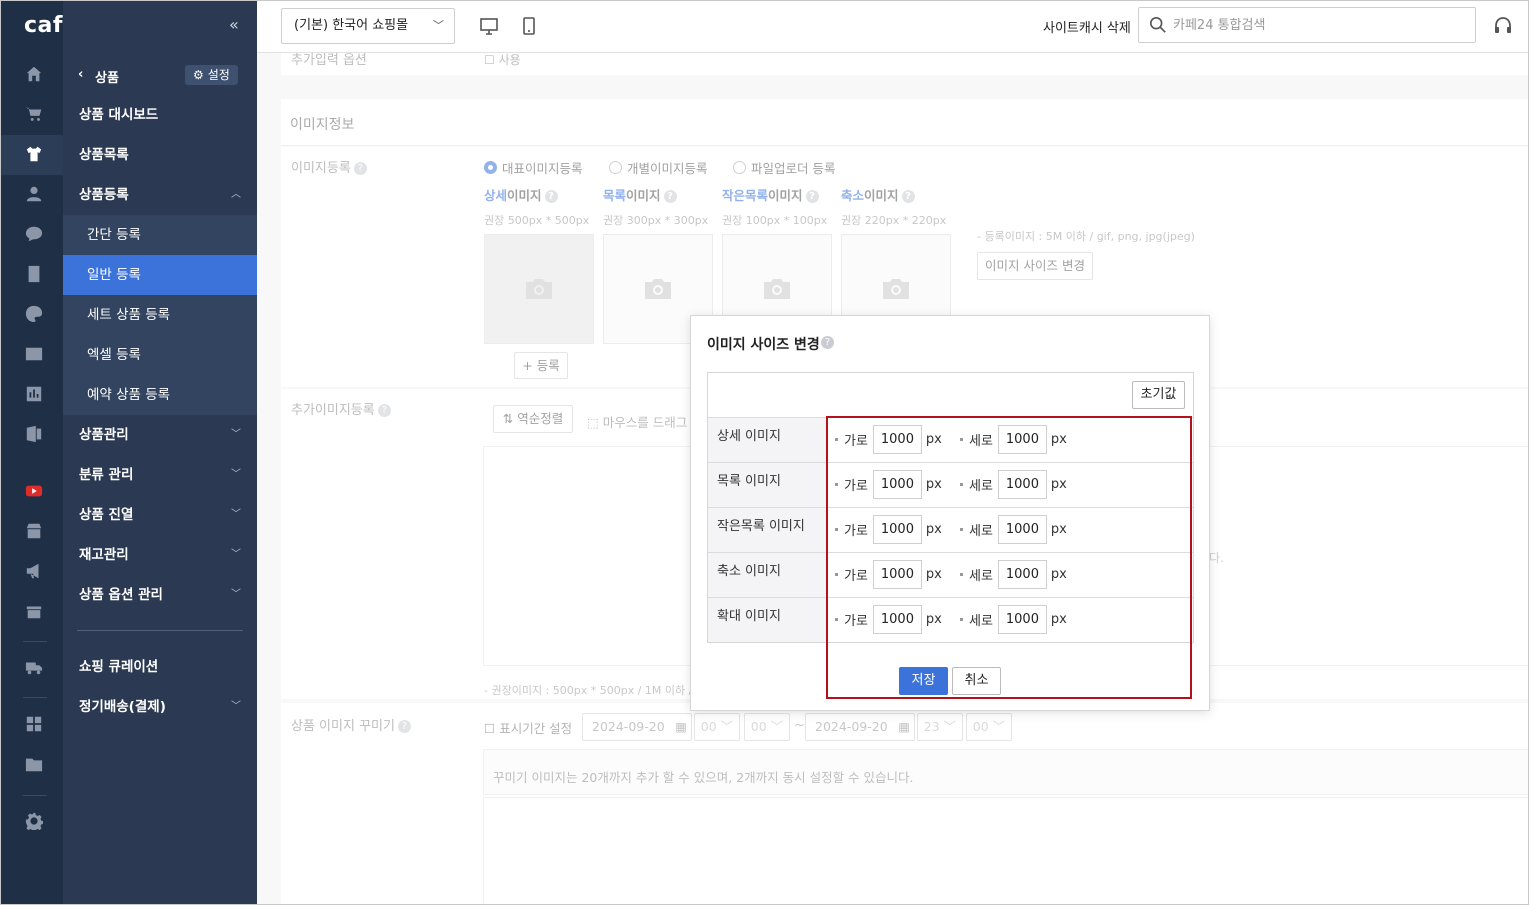 The image size is (1529, 905). What do you see at coordinates (351, 25) in the screenshot?
I see `shop-select-value: (기본) 한국어 쇼핑몰` at bounding box center [351, 25].